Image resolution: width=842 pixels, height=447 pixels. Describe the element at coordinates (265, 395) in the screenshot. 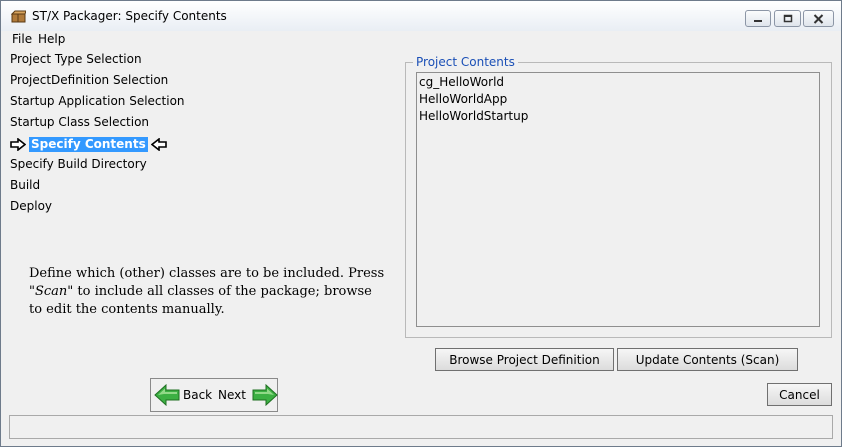

I see `green-arrow-right-icon` at that location.